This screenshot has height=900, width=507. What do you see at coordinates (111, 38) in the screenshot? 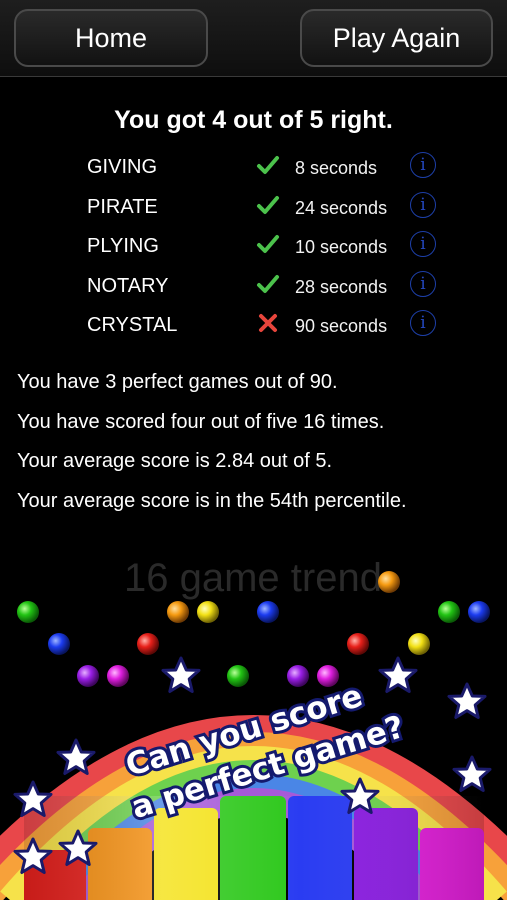
I see `home-button: Home` at bounding box center [111, 38].